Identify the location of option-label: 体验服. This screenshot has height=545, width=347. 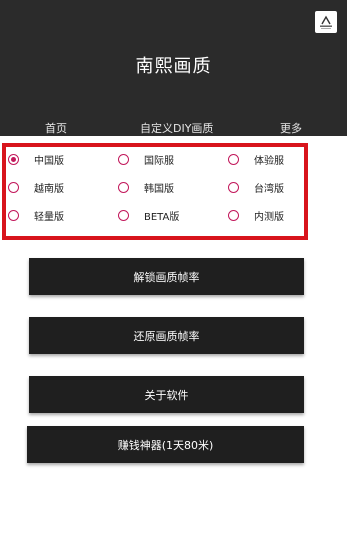
(269, 161).